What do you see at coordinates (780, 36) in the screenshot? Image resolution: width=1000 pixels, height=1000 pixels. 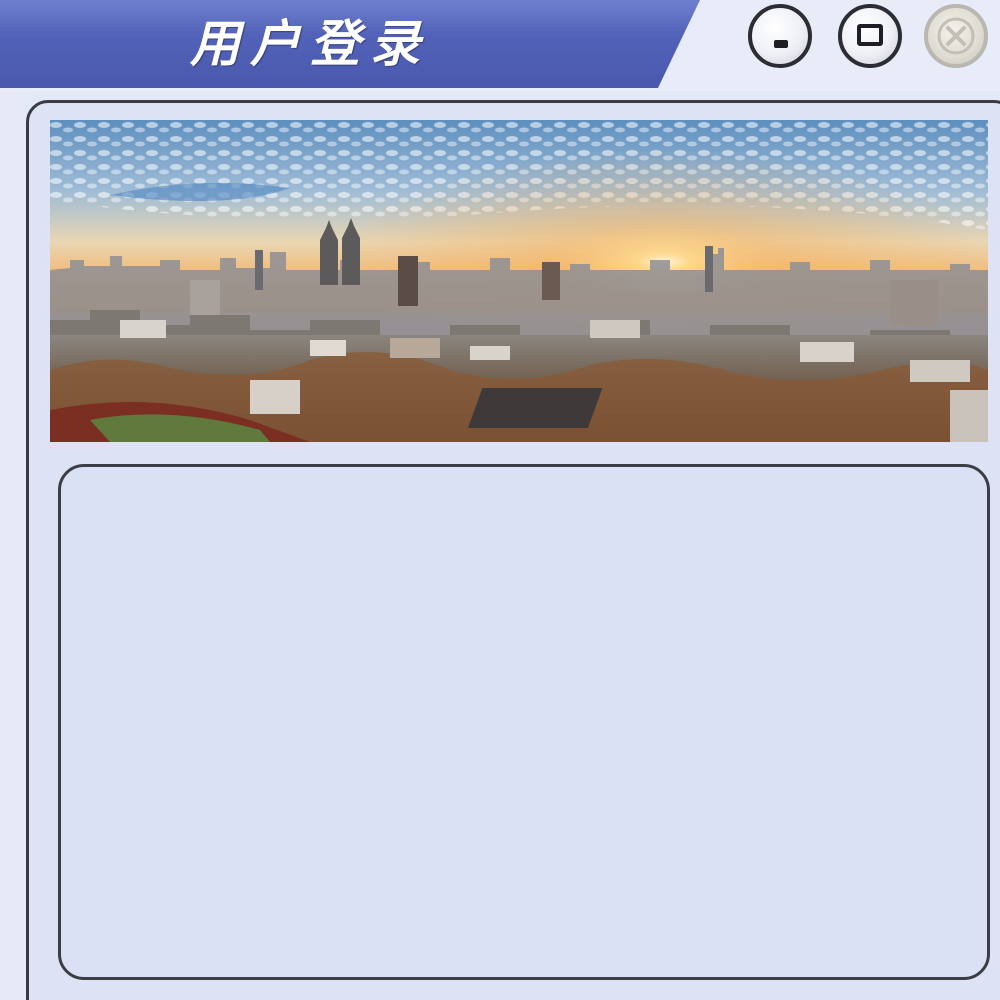 I see `minimize-button` at bounding box center [780, 36].